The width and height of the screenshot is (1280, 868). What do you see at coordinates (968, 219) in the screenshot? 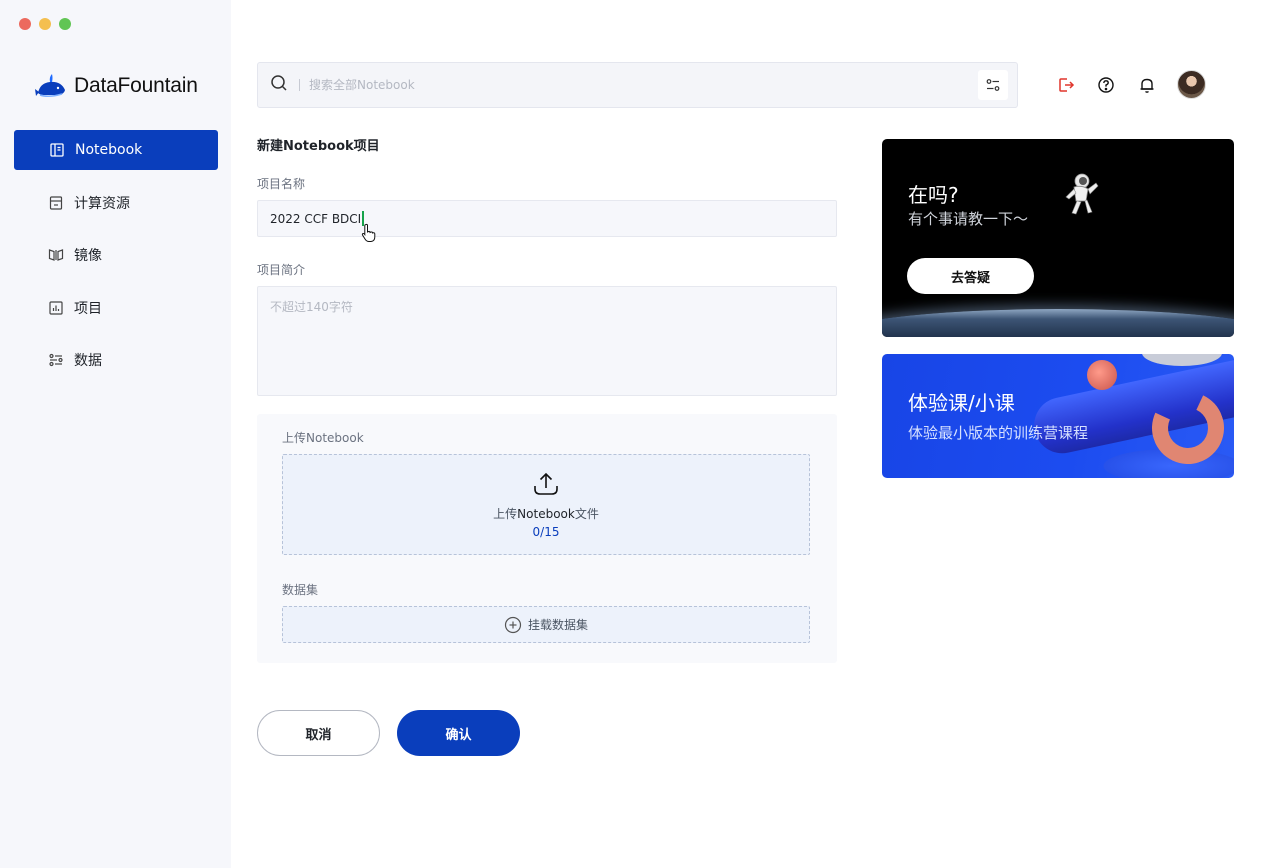
I see `promo-qa-subtitle: 有个事请教一下～` at bounding box center [968, 219].